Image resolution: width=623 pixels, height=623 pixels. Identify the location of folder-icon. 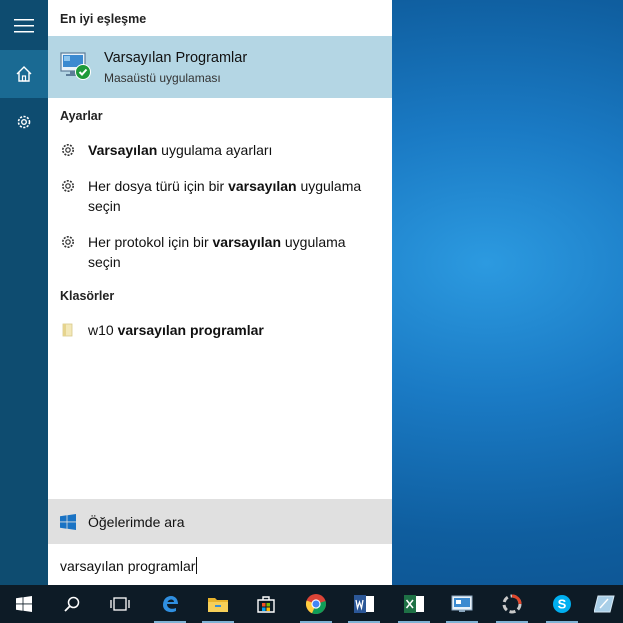
(67, 330).